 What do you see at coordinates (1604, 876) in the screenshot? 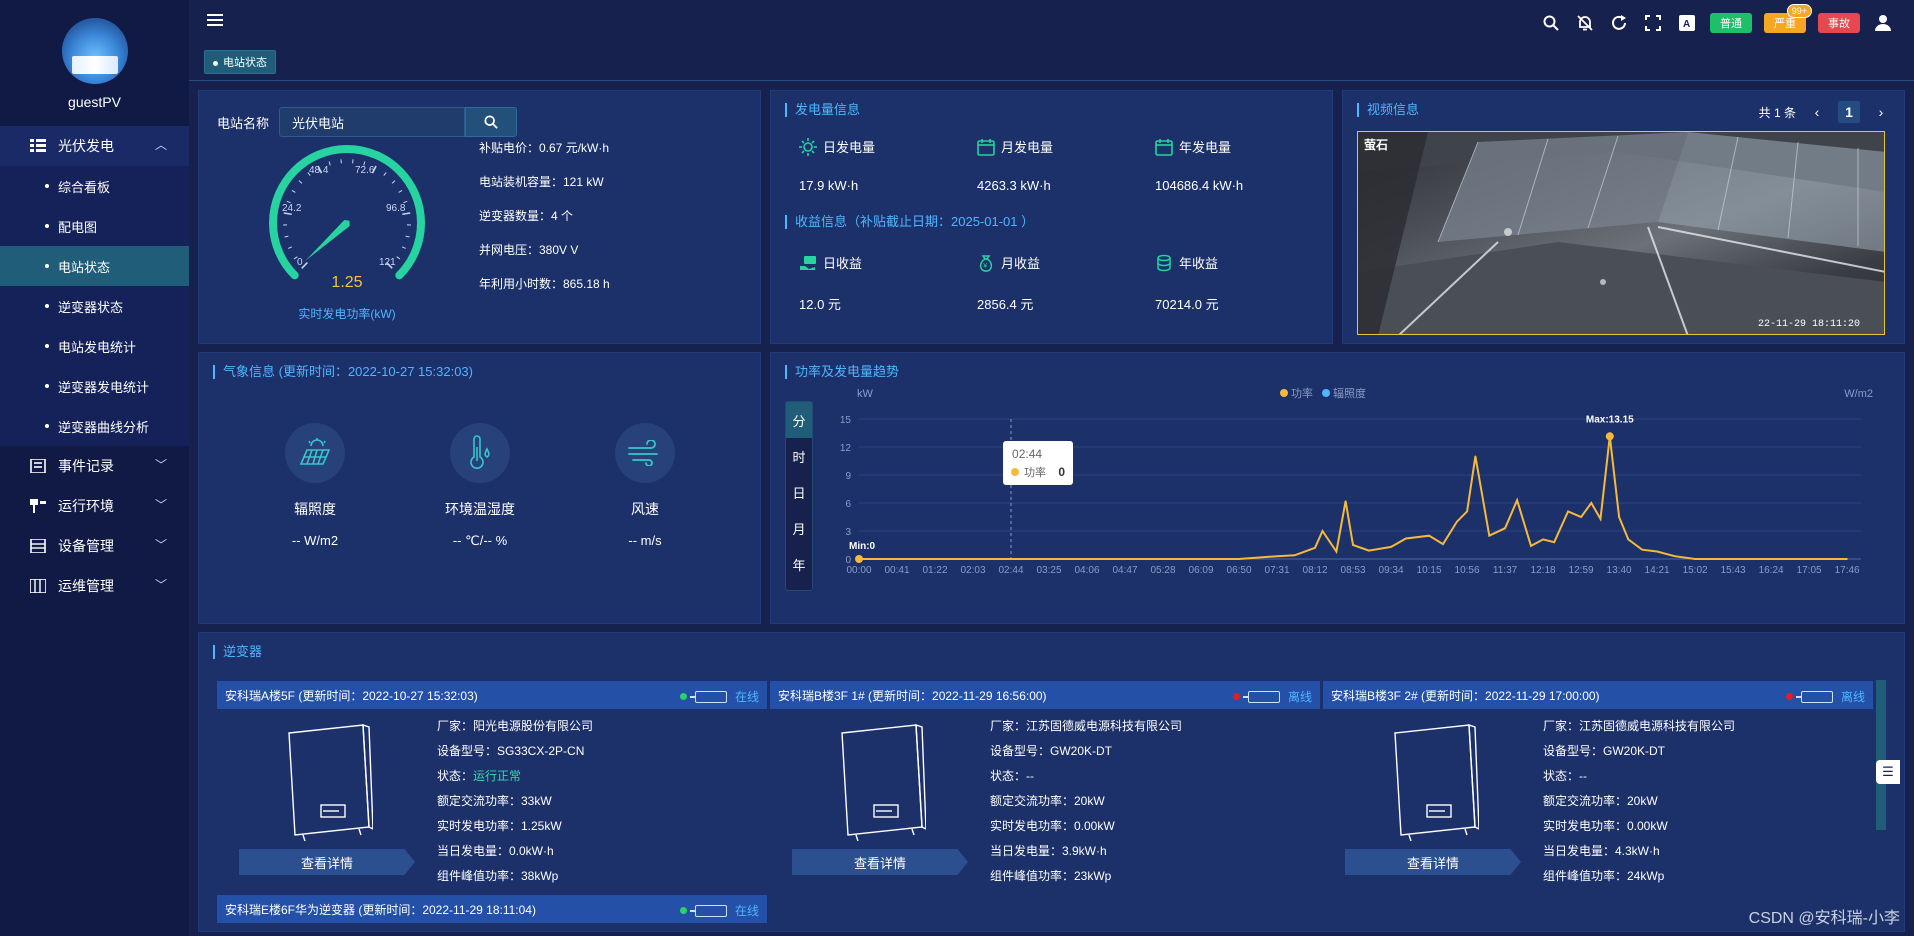
I see `inverter-peak-power: 组件峰值功率：24kWp` at bounding box center [1604, 876].